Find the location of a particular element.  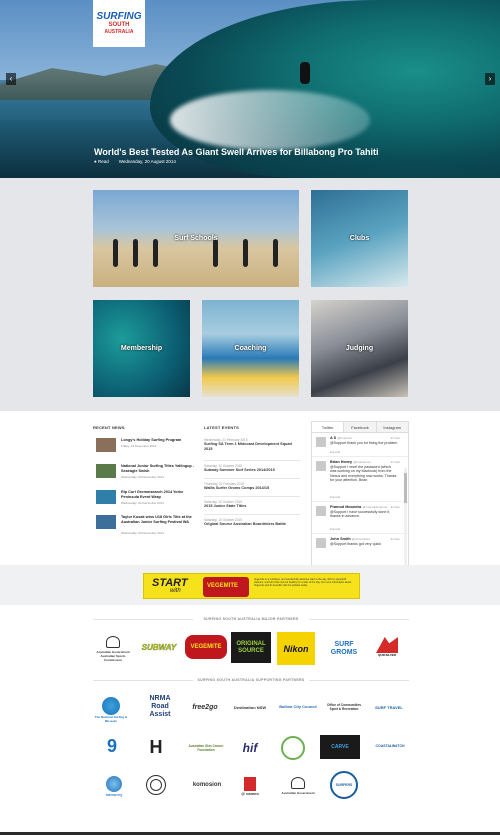

partner-text: Destination NSW is located at coordinates (250, 707).